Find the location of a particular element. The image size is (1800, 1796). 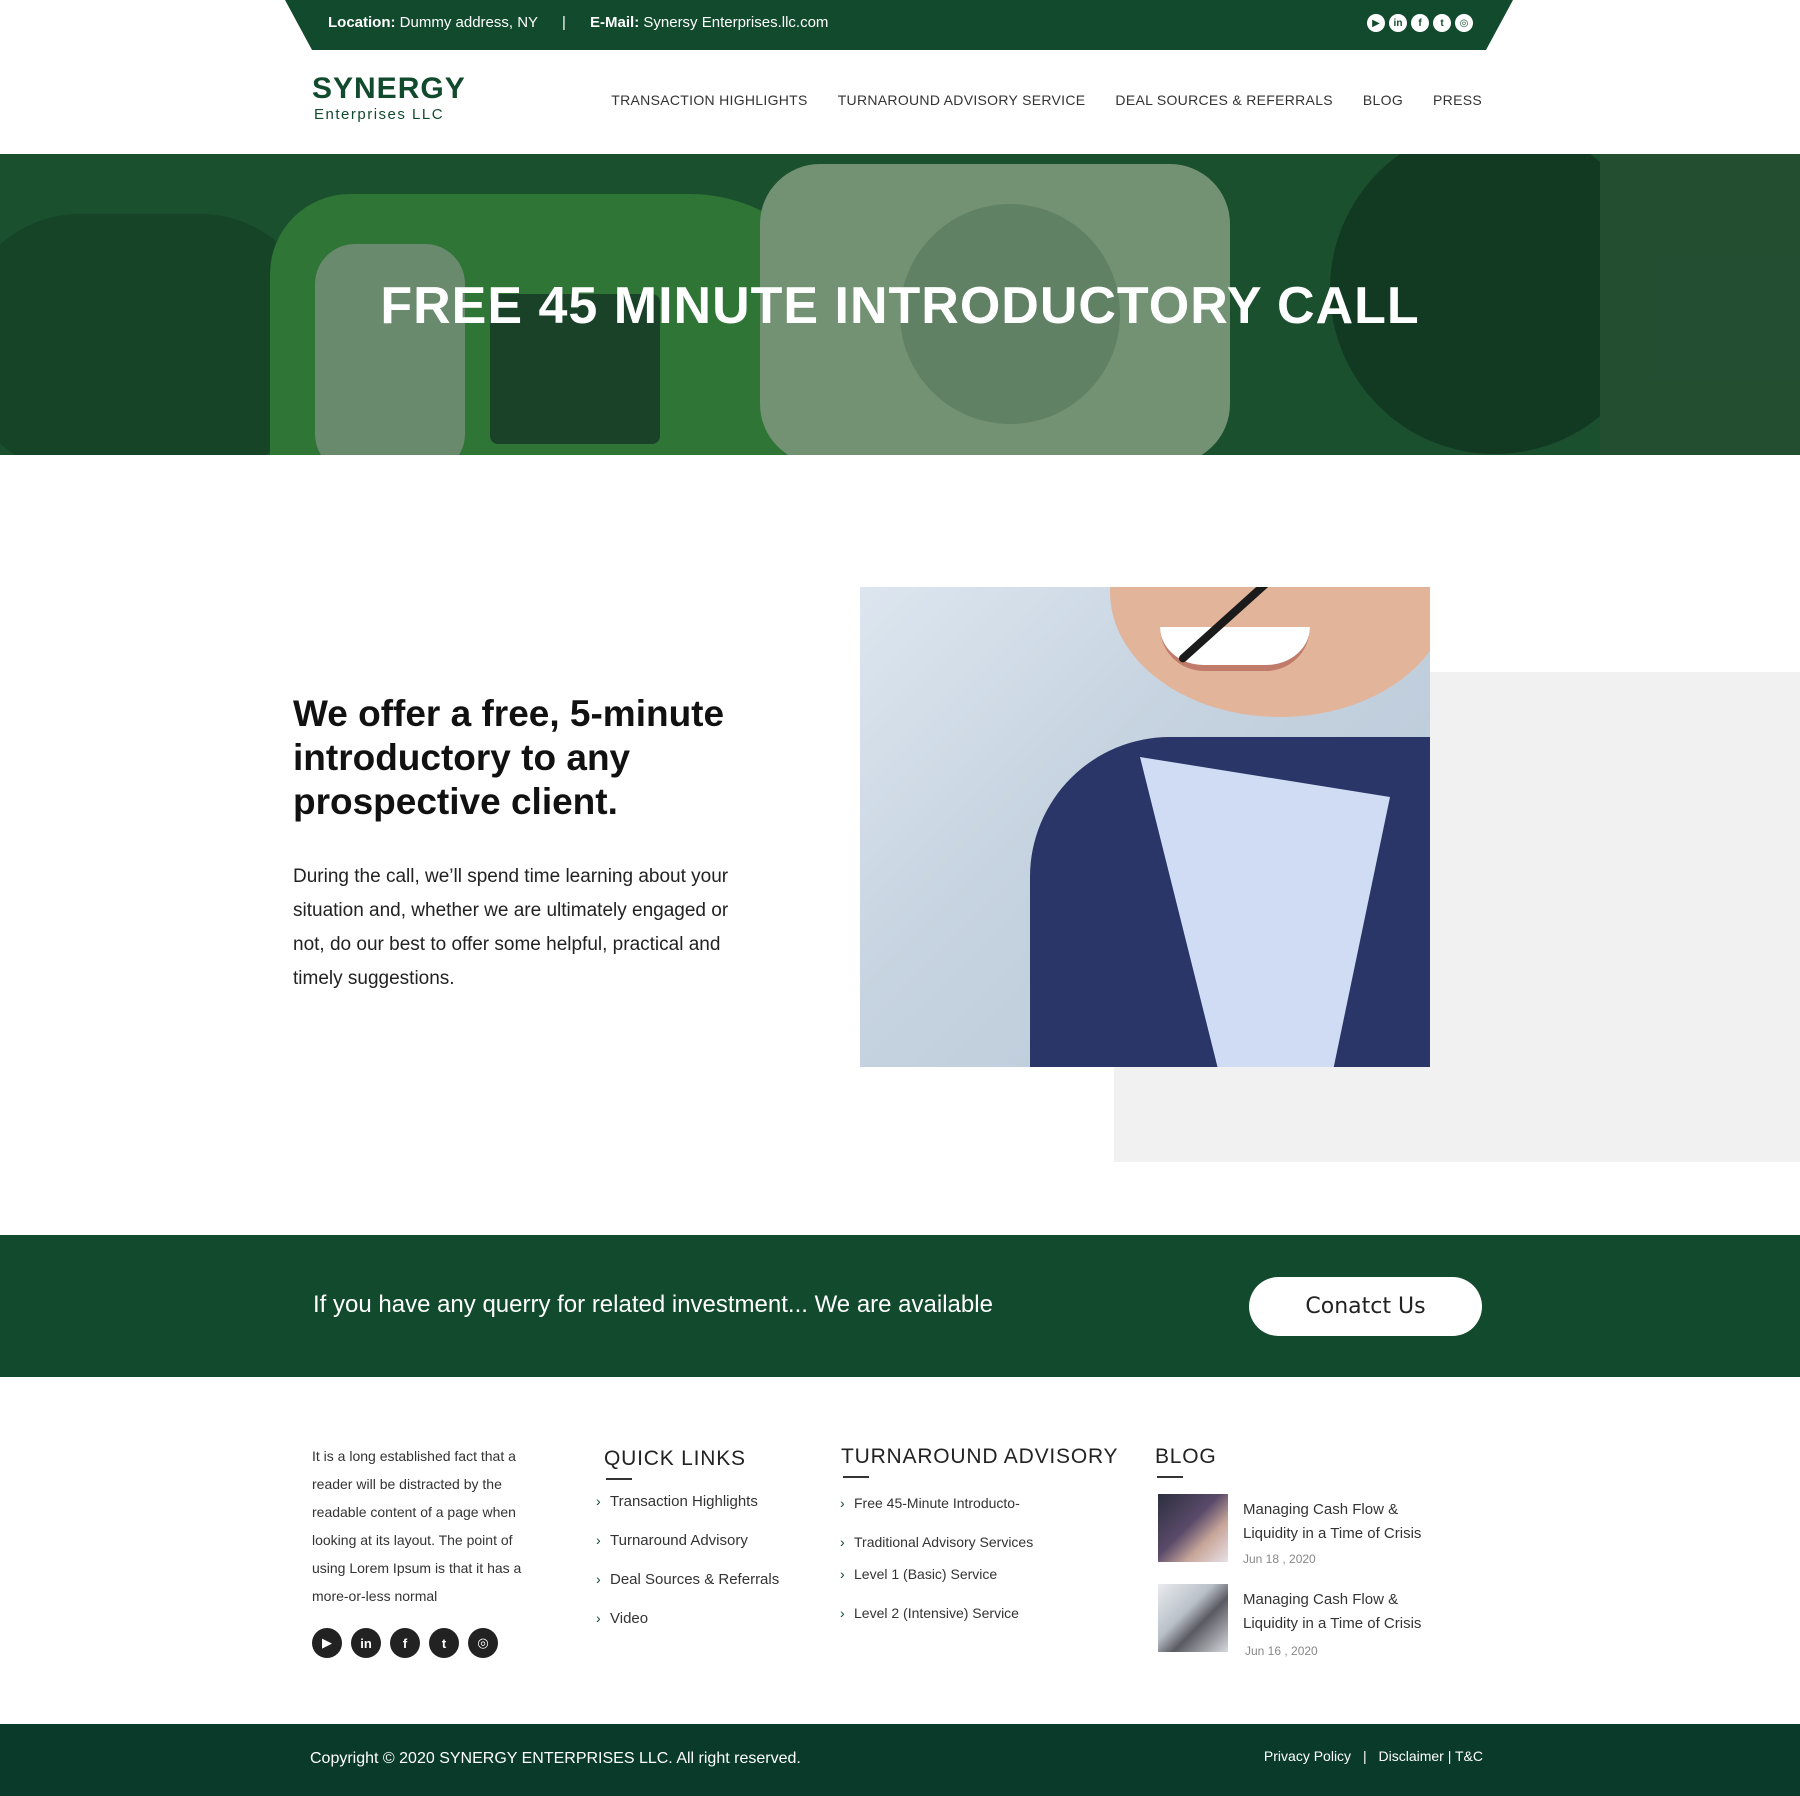

privacy-policy-link: Privacy Policy is located at coordinates (1307, 1756).